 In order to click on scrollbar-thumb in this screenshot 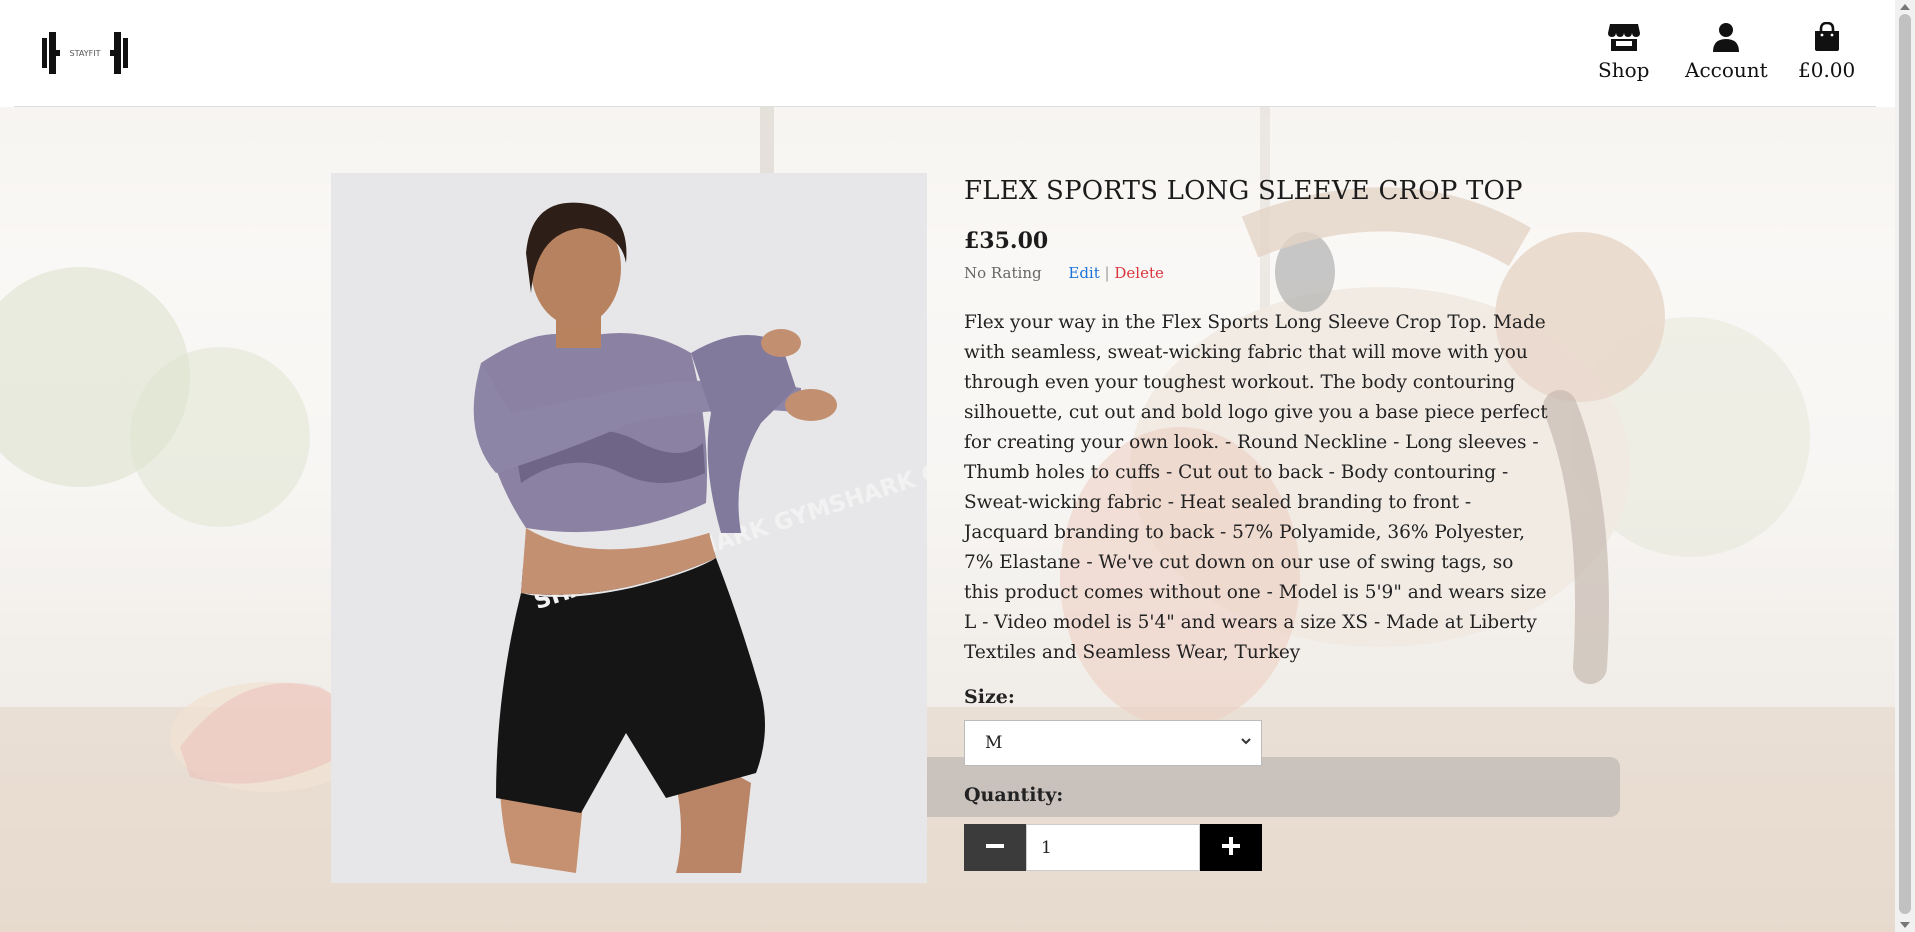, I will do `click(1905, 464)`.